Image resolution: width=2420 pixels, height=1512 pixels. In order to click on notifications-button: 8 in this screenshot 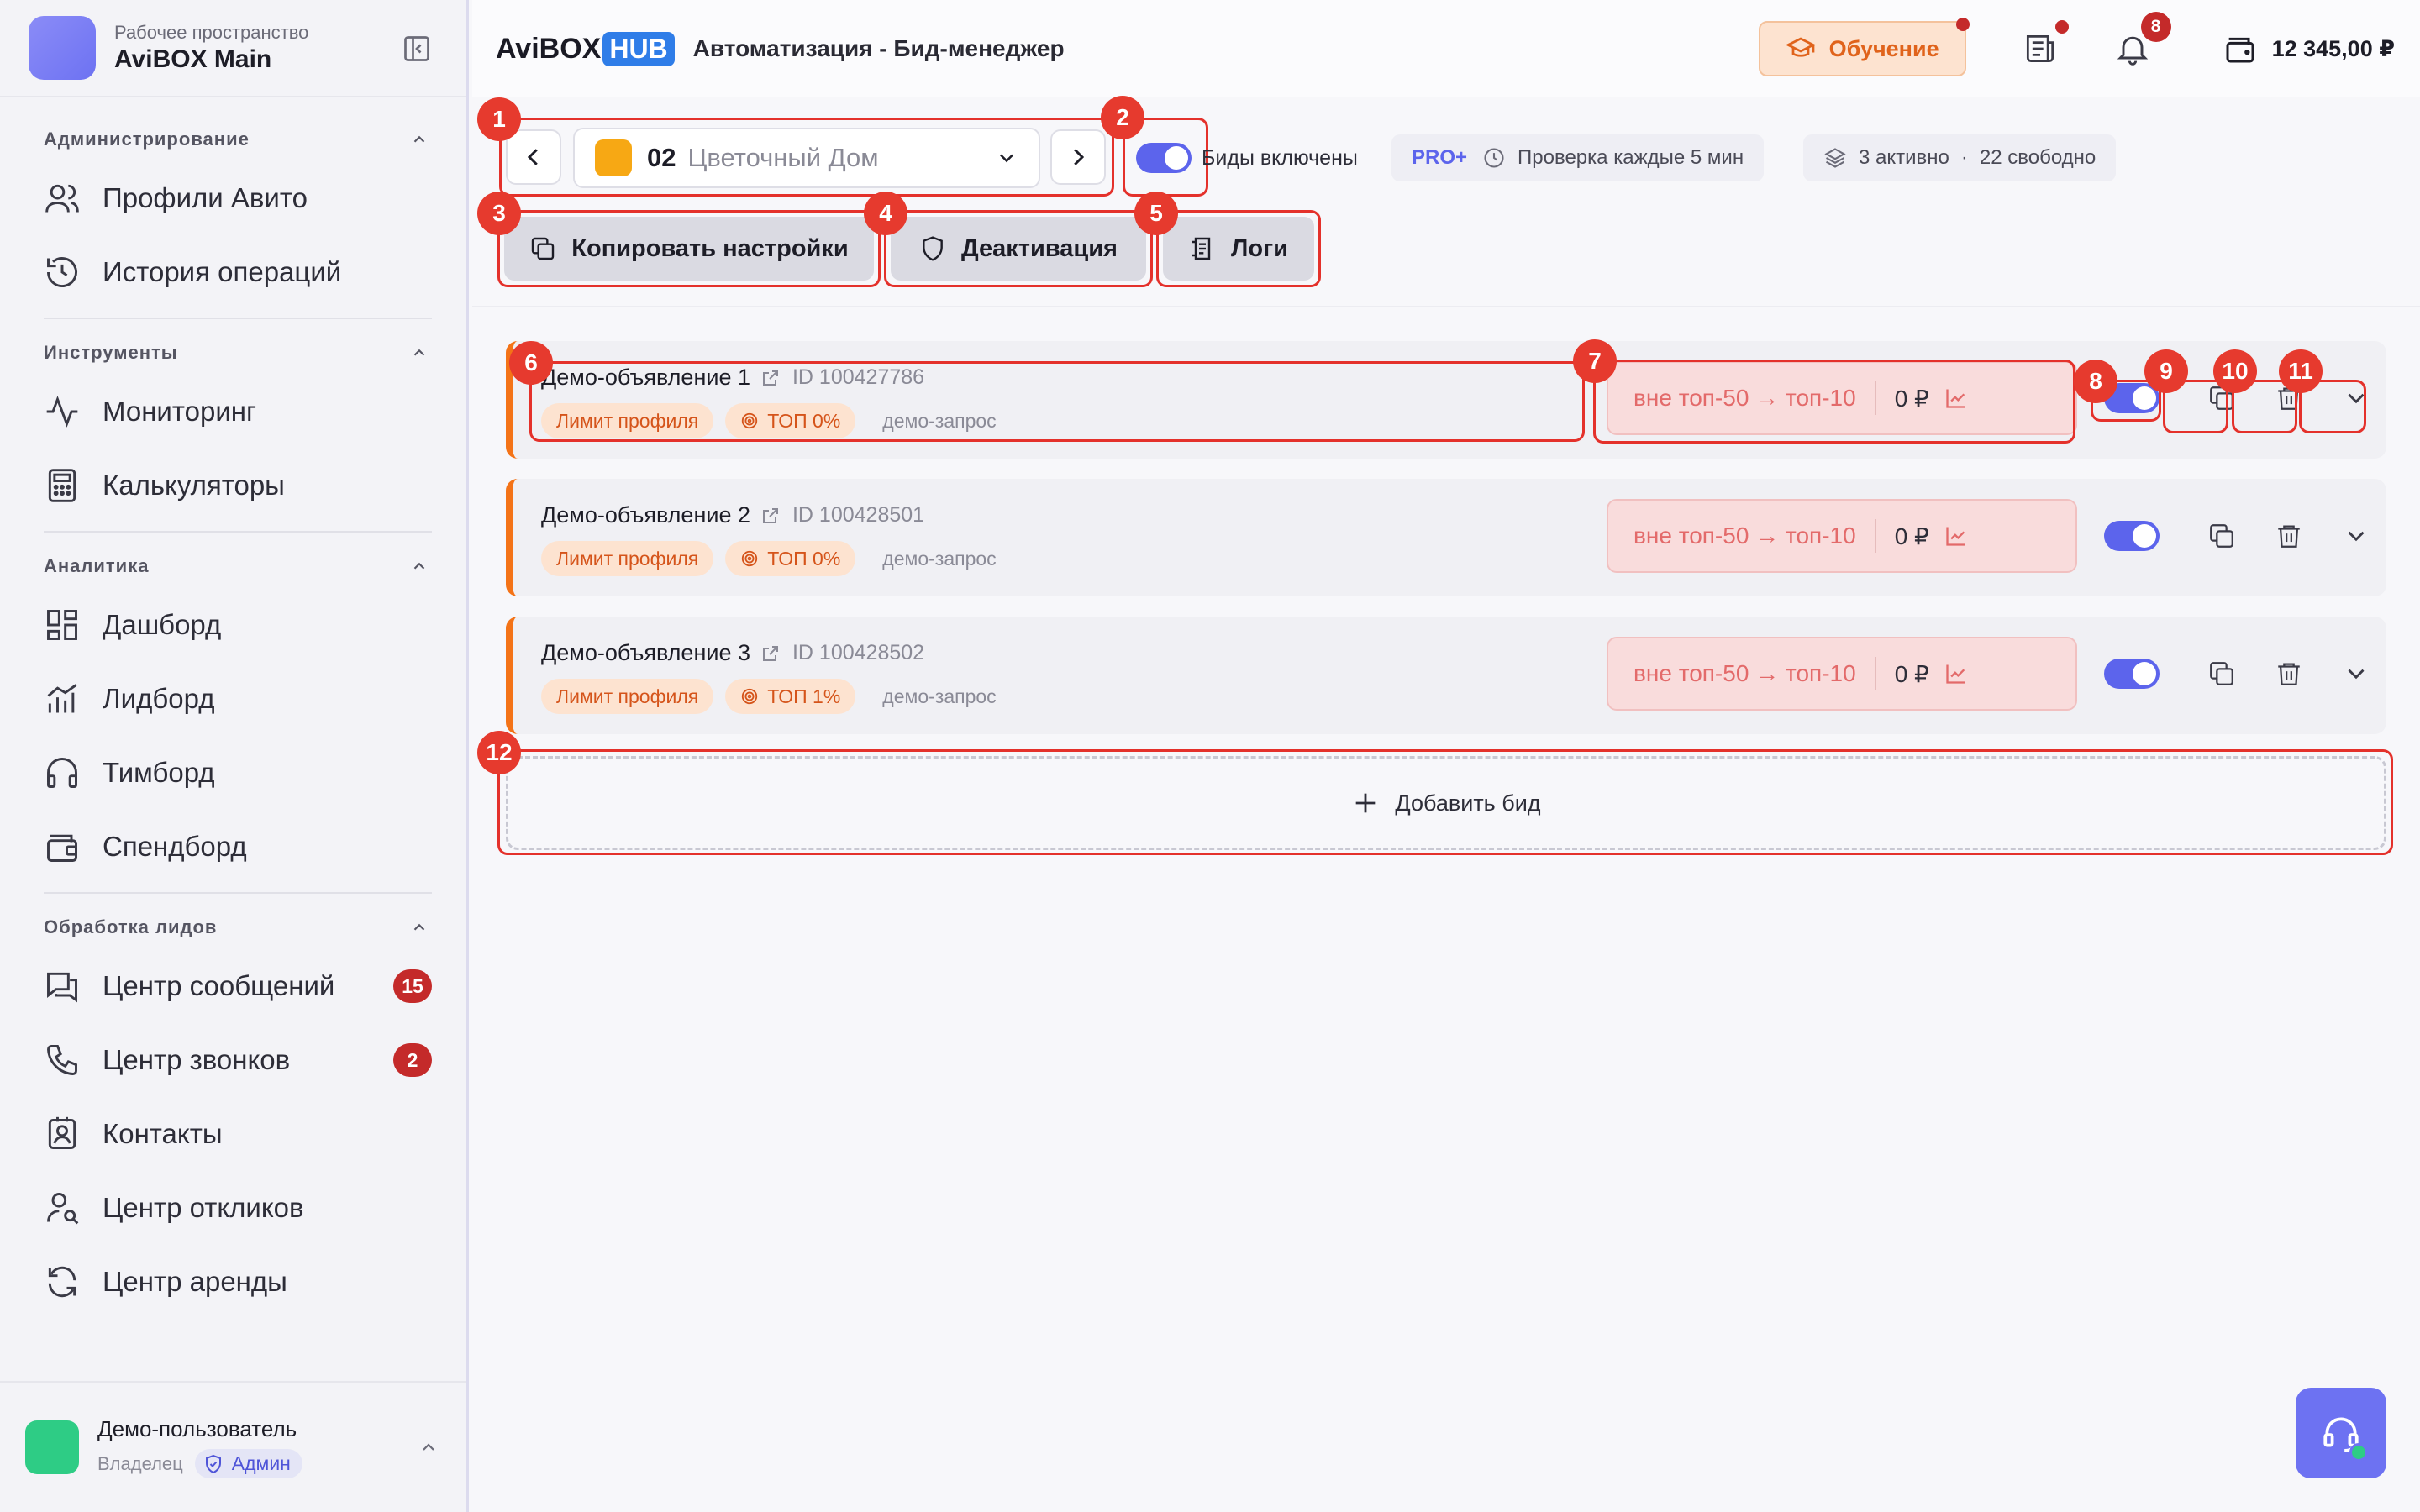, I will do `click(2143, 39)`.